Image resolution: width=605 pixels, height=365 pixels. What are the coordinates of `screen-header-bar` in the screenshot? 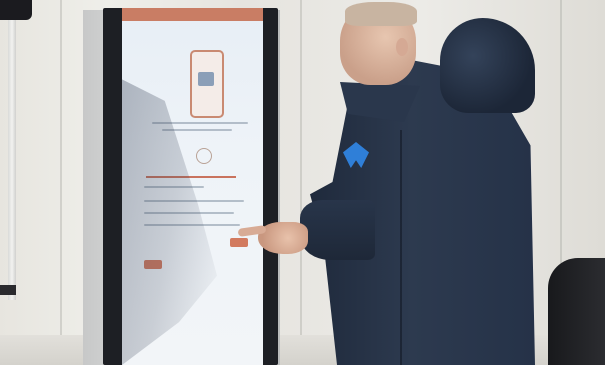 It's located at (192, 14).